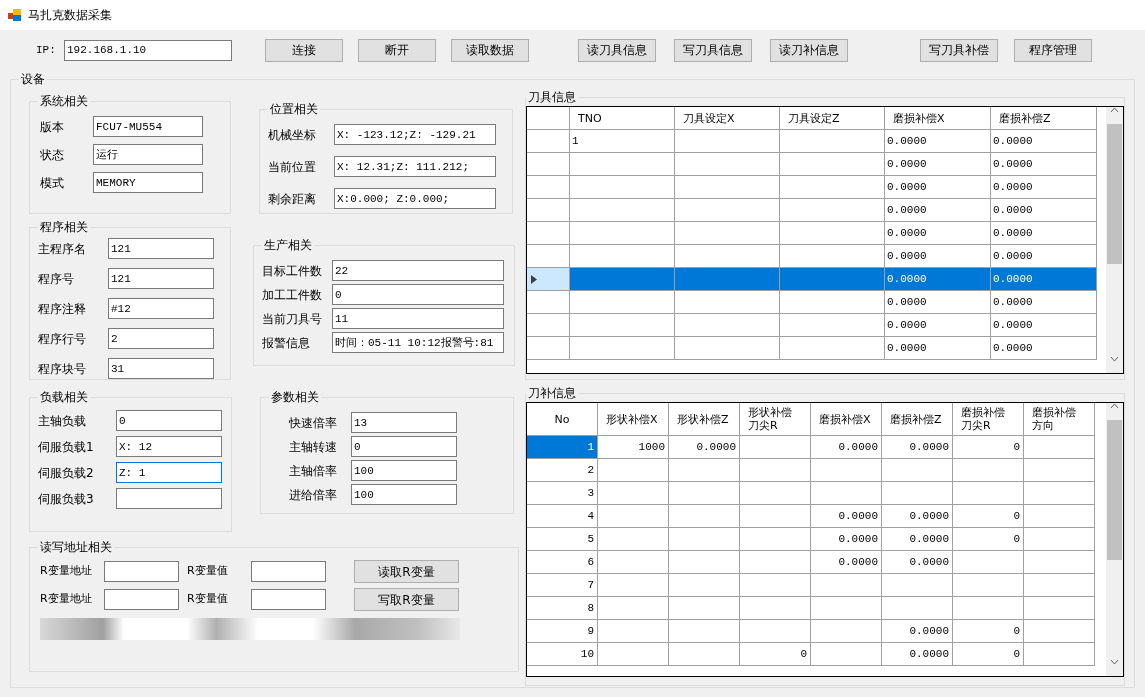 The width and height of the screenshot is (1145, 697). I want to click on column-header: No, so click(562, 419).